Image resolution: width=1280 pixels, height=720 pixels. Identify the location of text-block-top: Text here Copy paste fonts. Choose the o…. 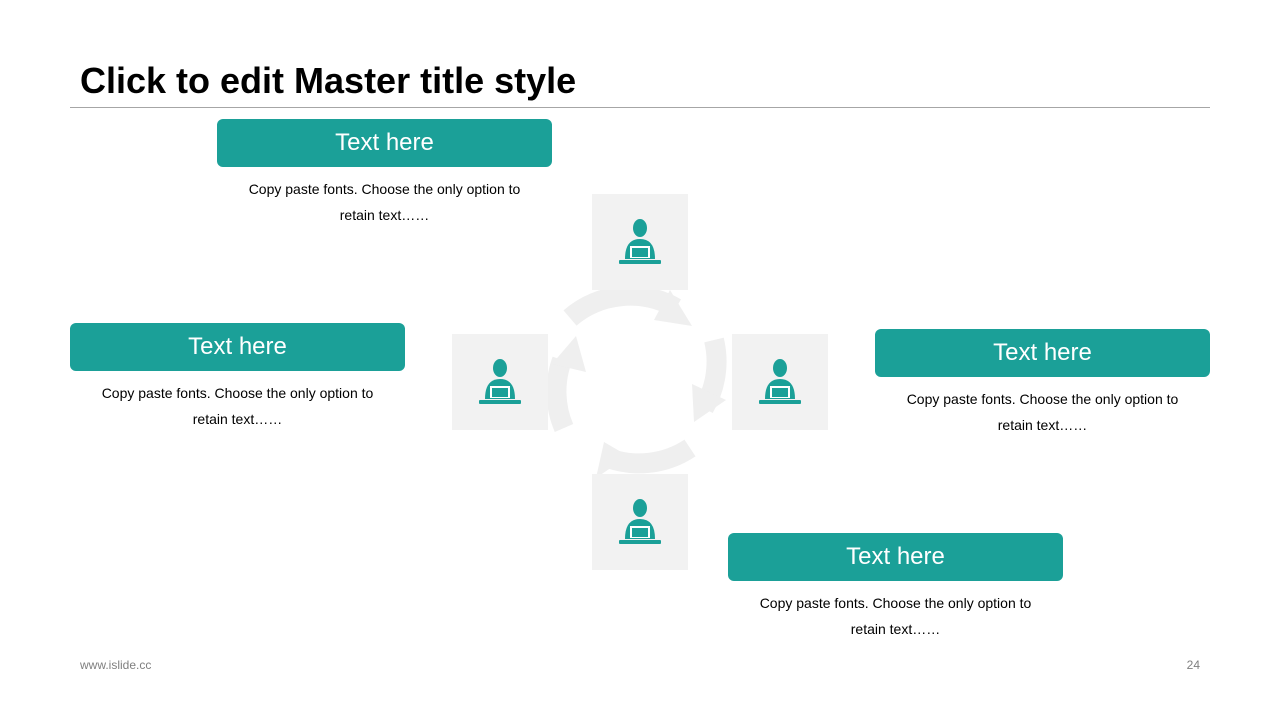
(384, 173).